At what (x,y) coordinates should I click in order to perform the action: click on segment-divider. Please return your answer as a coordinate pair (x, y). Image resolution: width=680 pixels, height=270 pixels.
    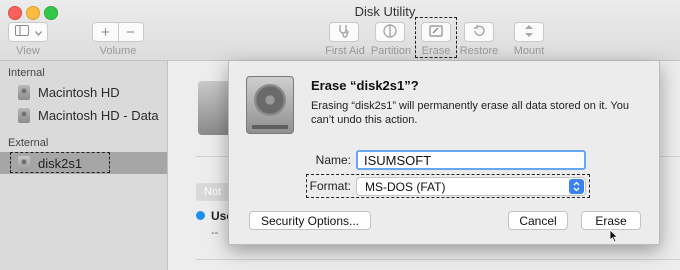
    Looking at the image, I should click on (118, 32).